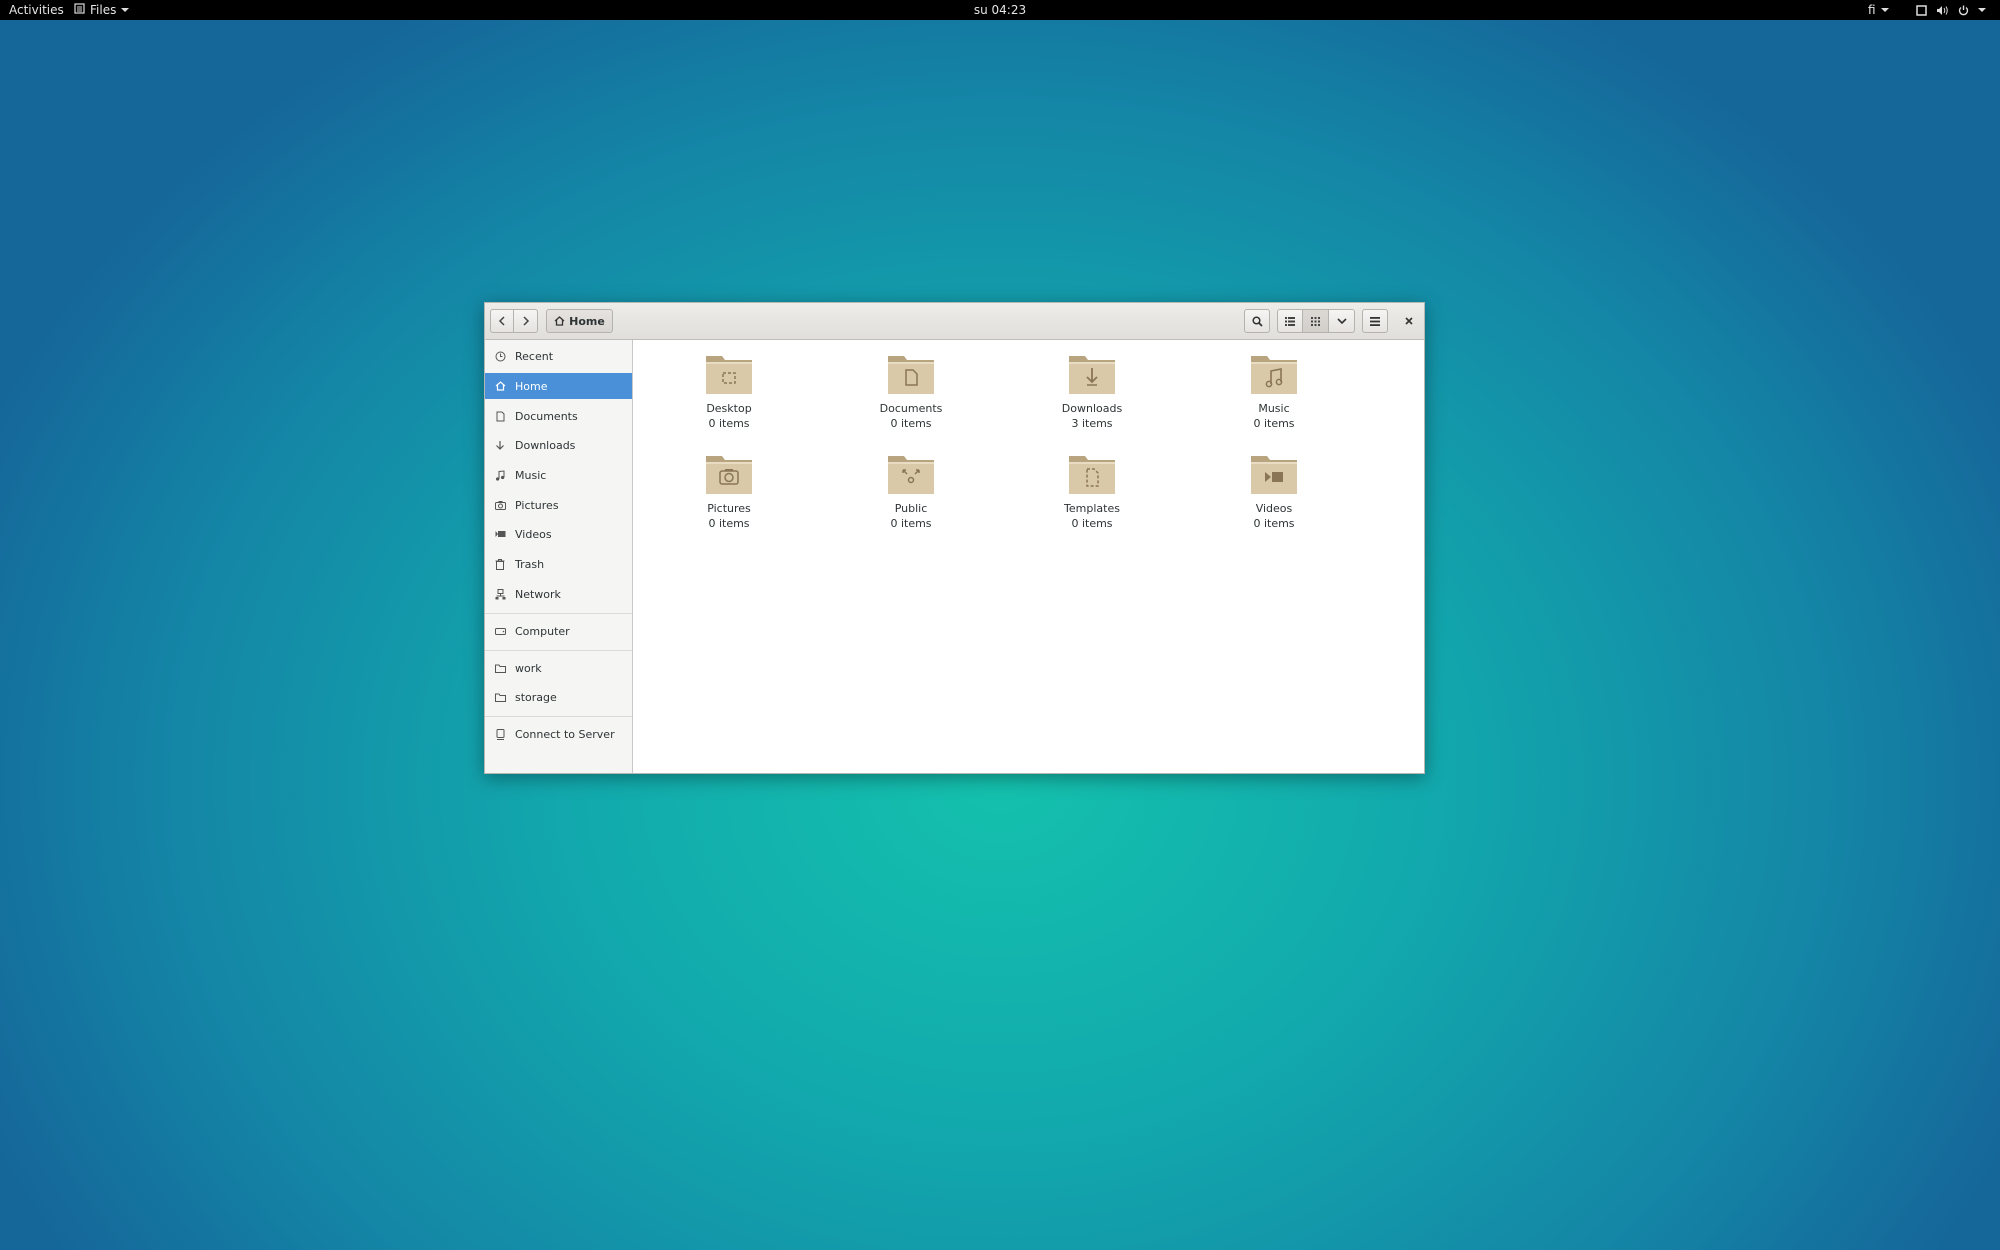 The height and width of the screenshot is (1250, 2000). Describe the element at coordinates (1274, 397) in the screenshot. I see `folder-music: Music 0 items` at that location.